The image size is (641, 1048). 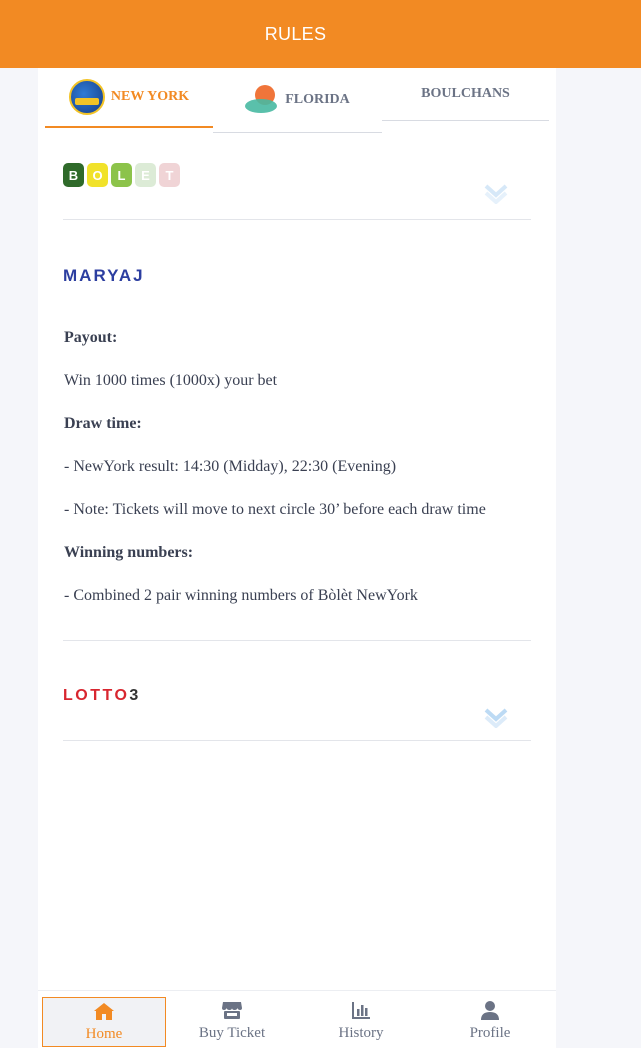 What do you see at coordinates (145, 175) in the screenshot?
I see `bolet-letter-e: E` at bounding box center [145, 175].